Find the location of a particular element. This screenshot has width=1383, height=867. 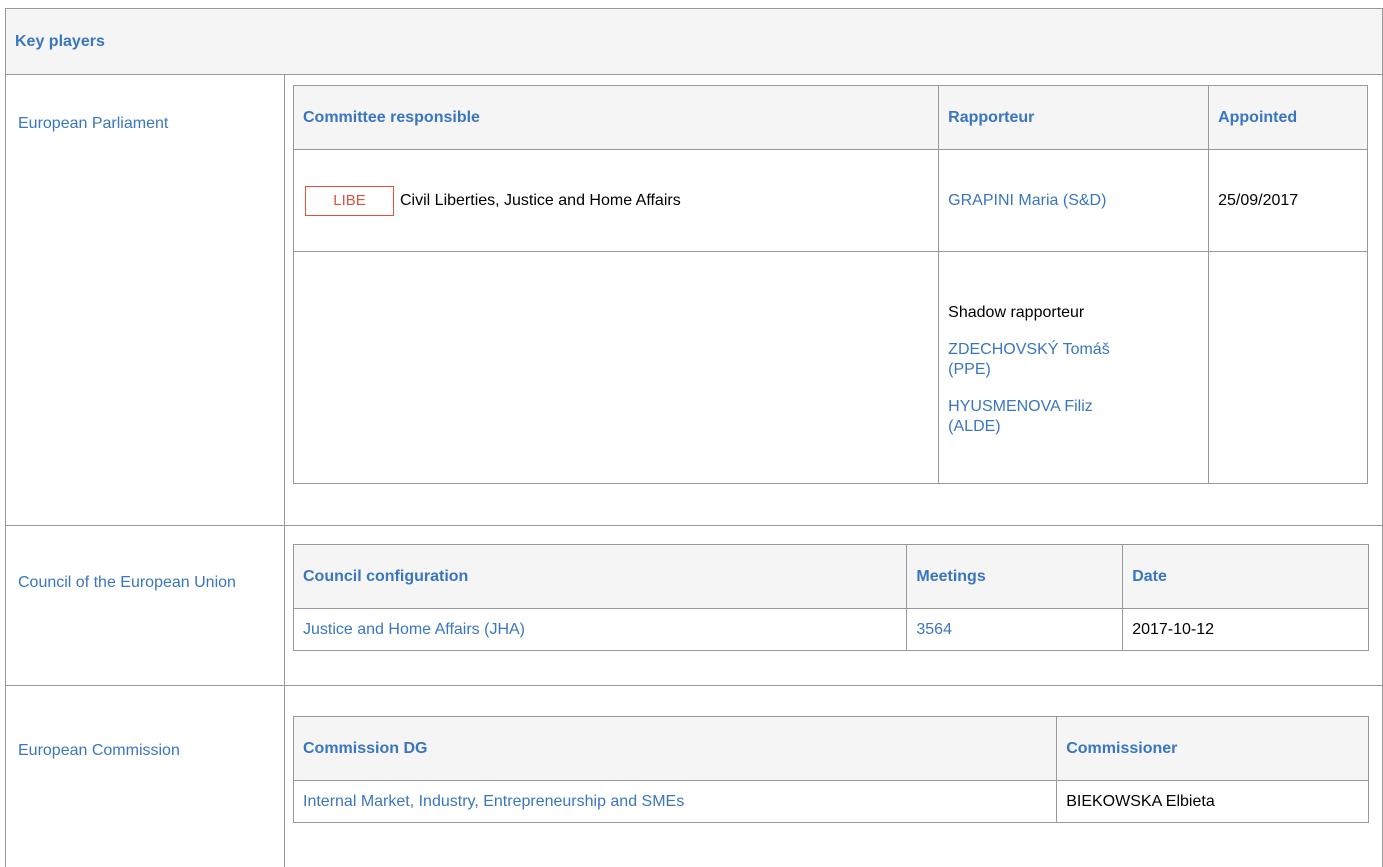

european-commission-link: European Commission is located at coordinates (99, 751).